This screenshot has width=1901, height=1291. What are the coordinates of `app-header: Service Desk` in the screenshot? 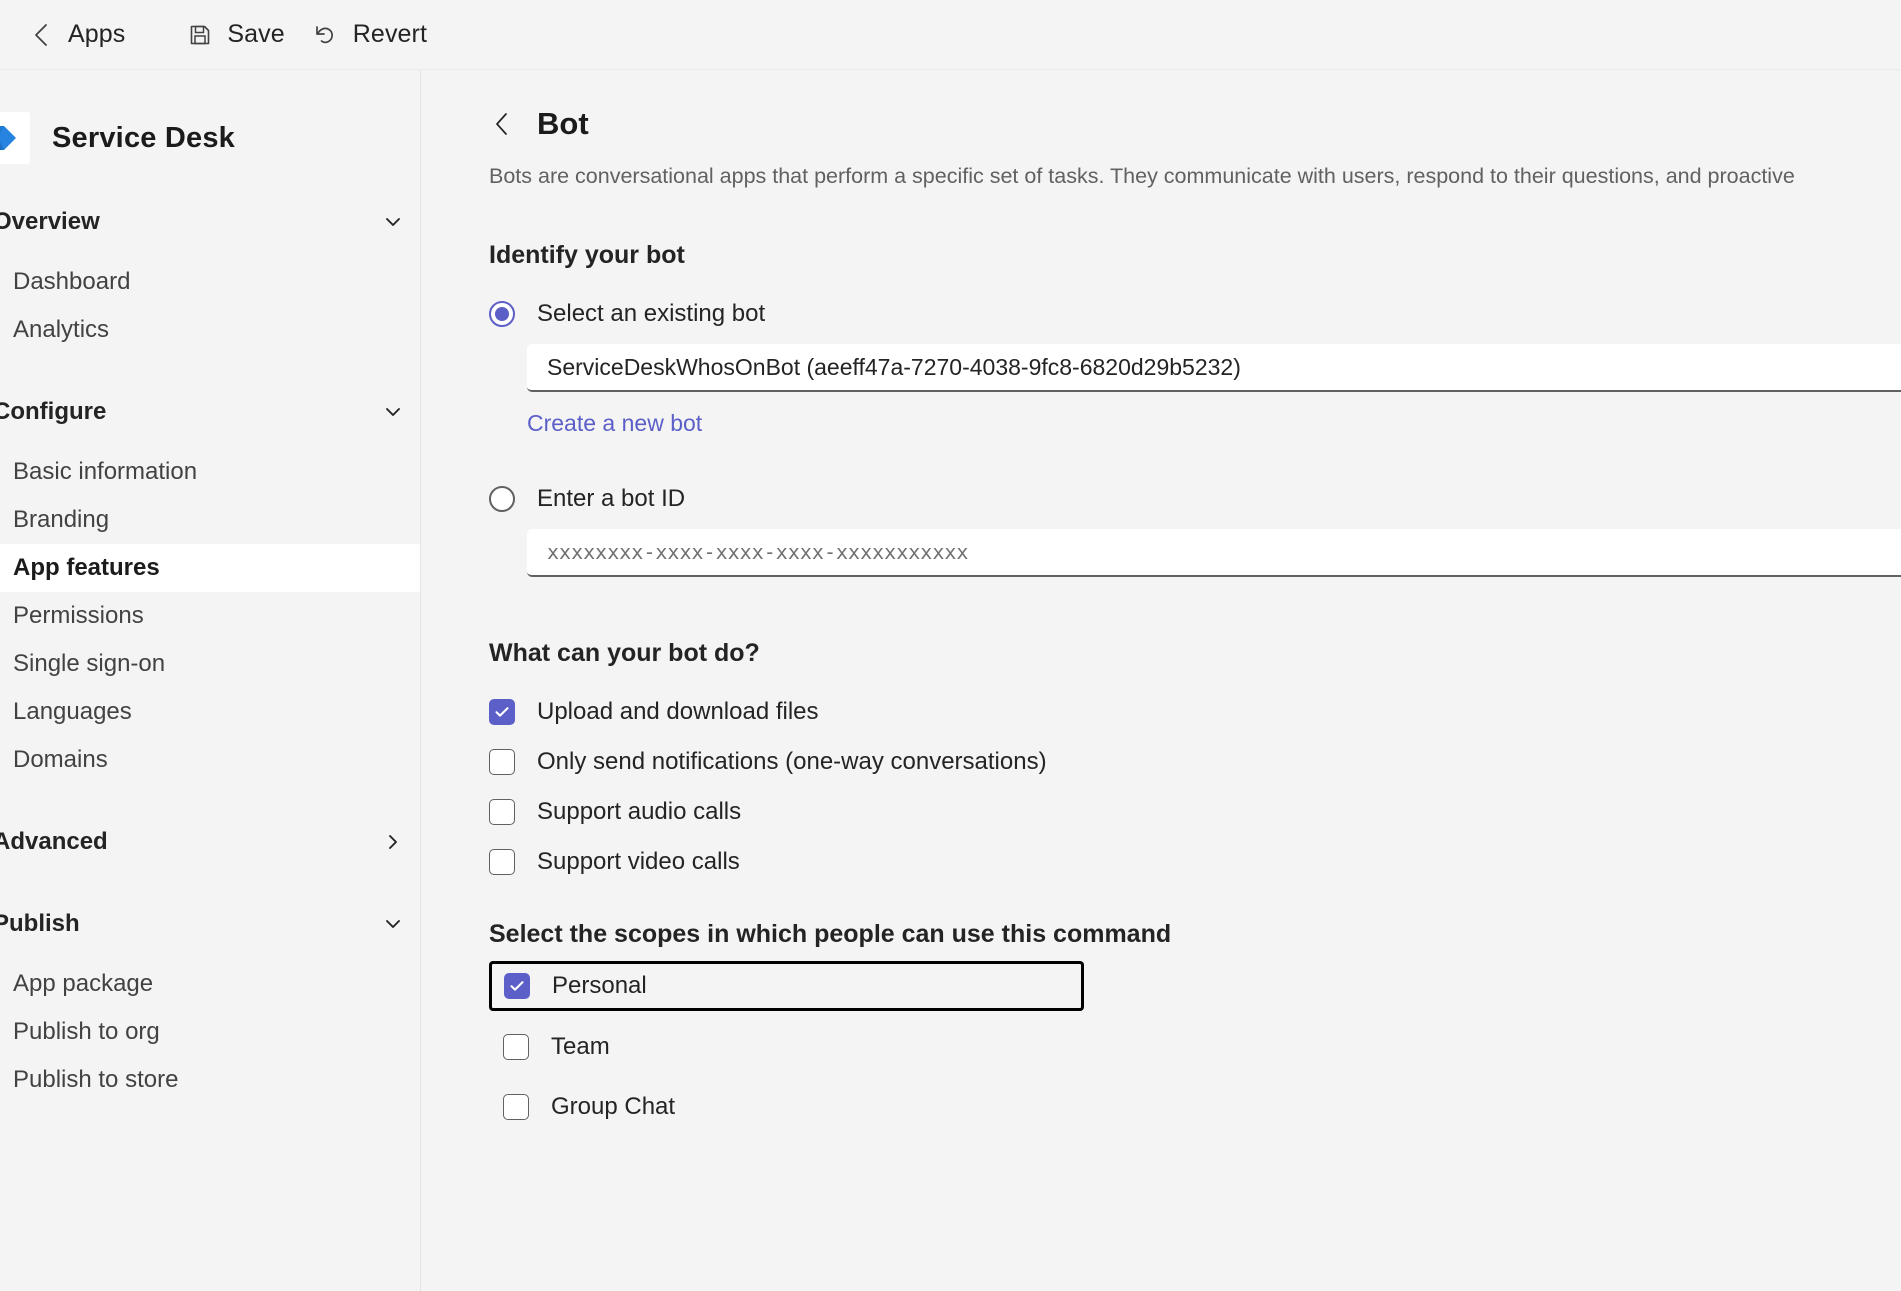 It's located at (210, 117).